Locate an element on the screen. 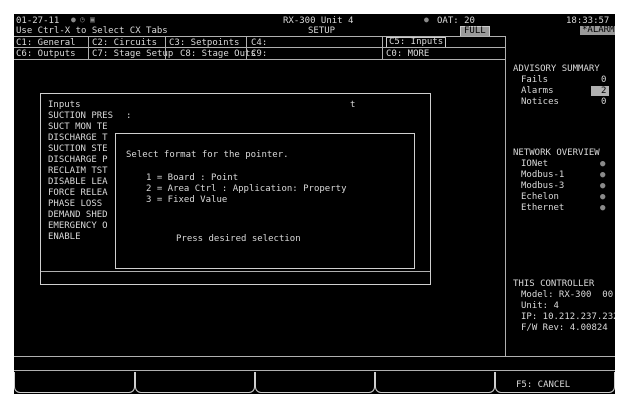 Image resolution: width=630 pixels, height=408 pixels. dialog-prompt: Select format for the pointer. is located at coordinates (207, 155).